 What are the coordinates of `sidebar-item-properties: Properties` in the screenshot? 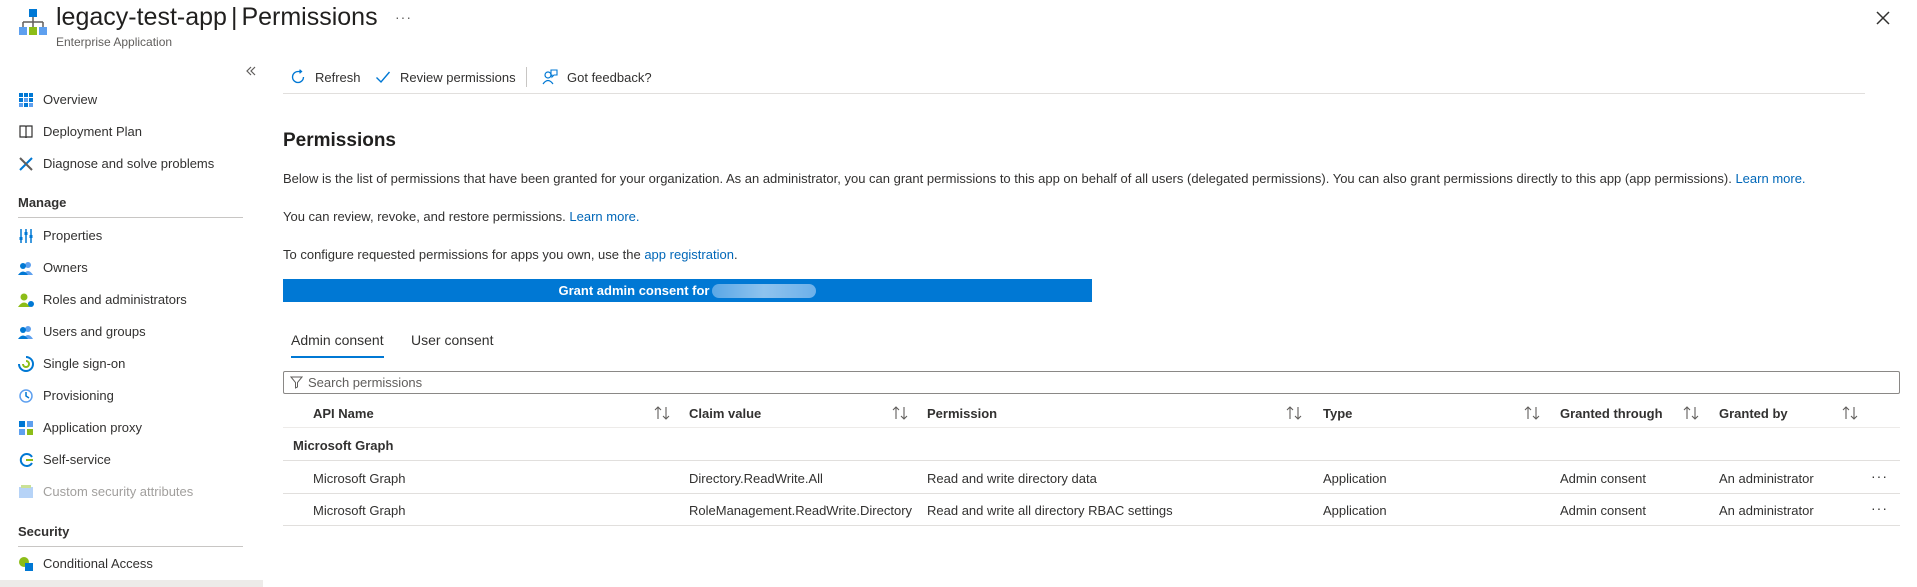 It's located at (131, 236).